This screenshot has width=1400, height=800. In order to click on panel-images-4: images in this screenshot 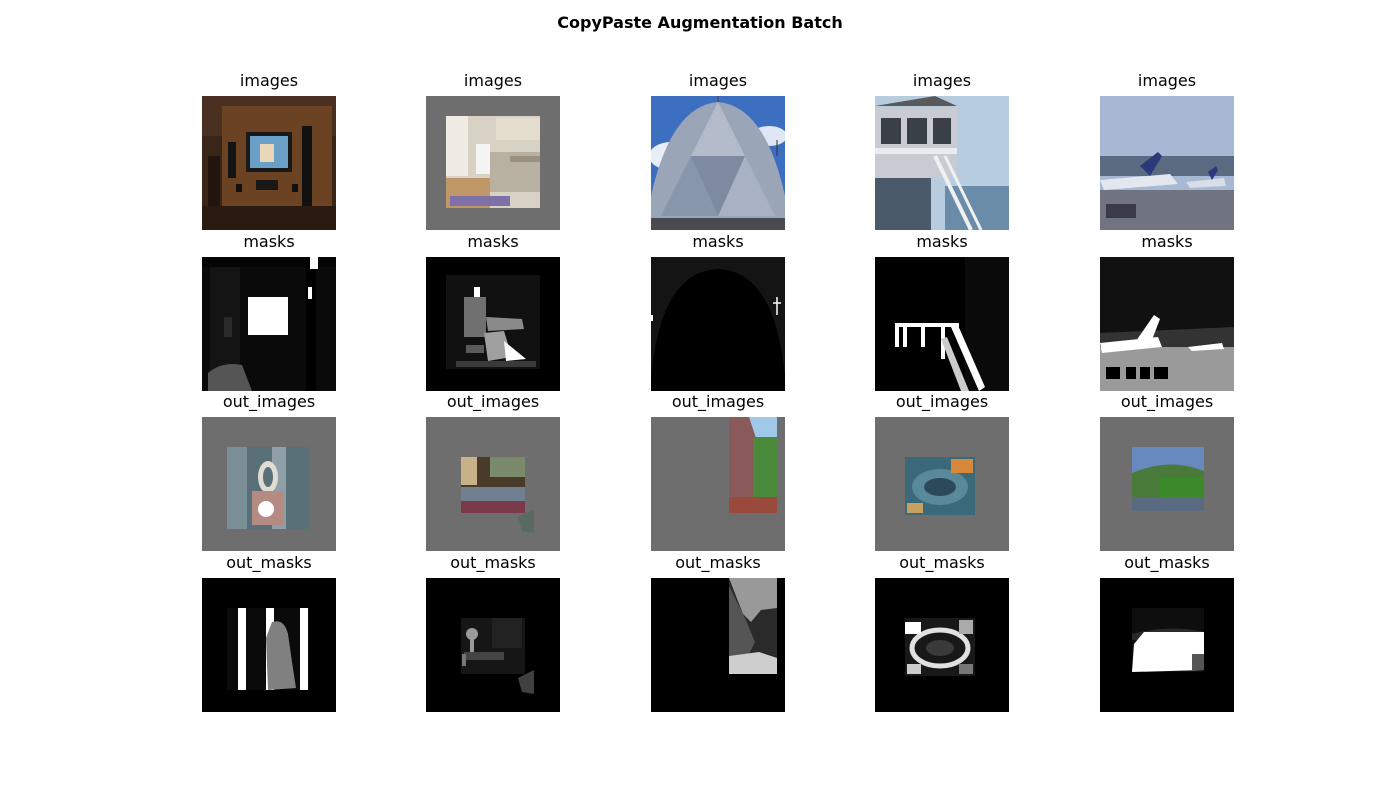, I will do `click(942, 150)`.